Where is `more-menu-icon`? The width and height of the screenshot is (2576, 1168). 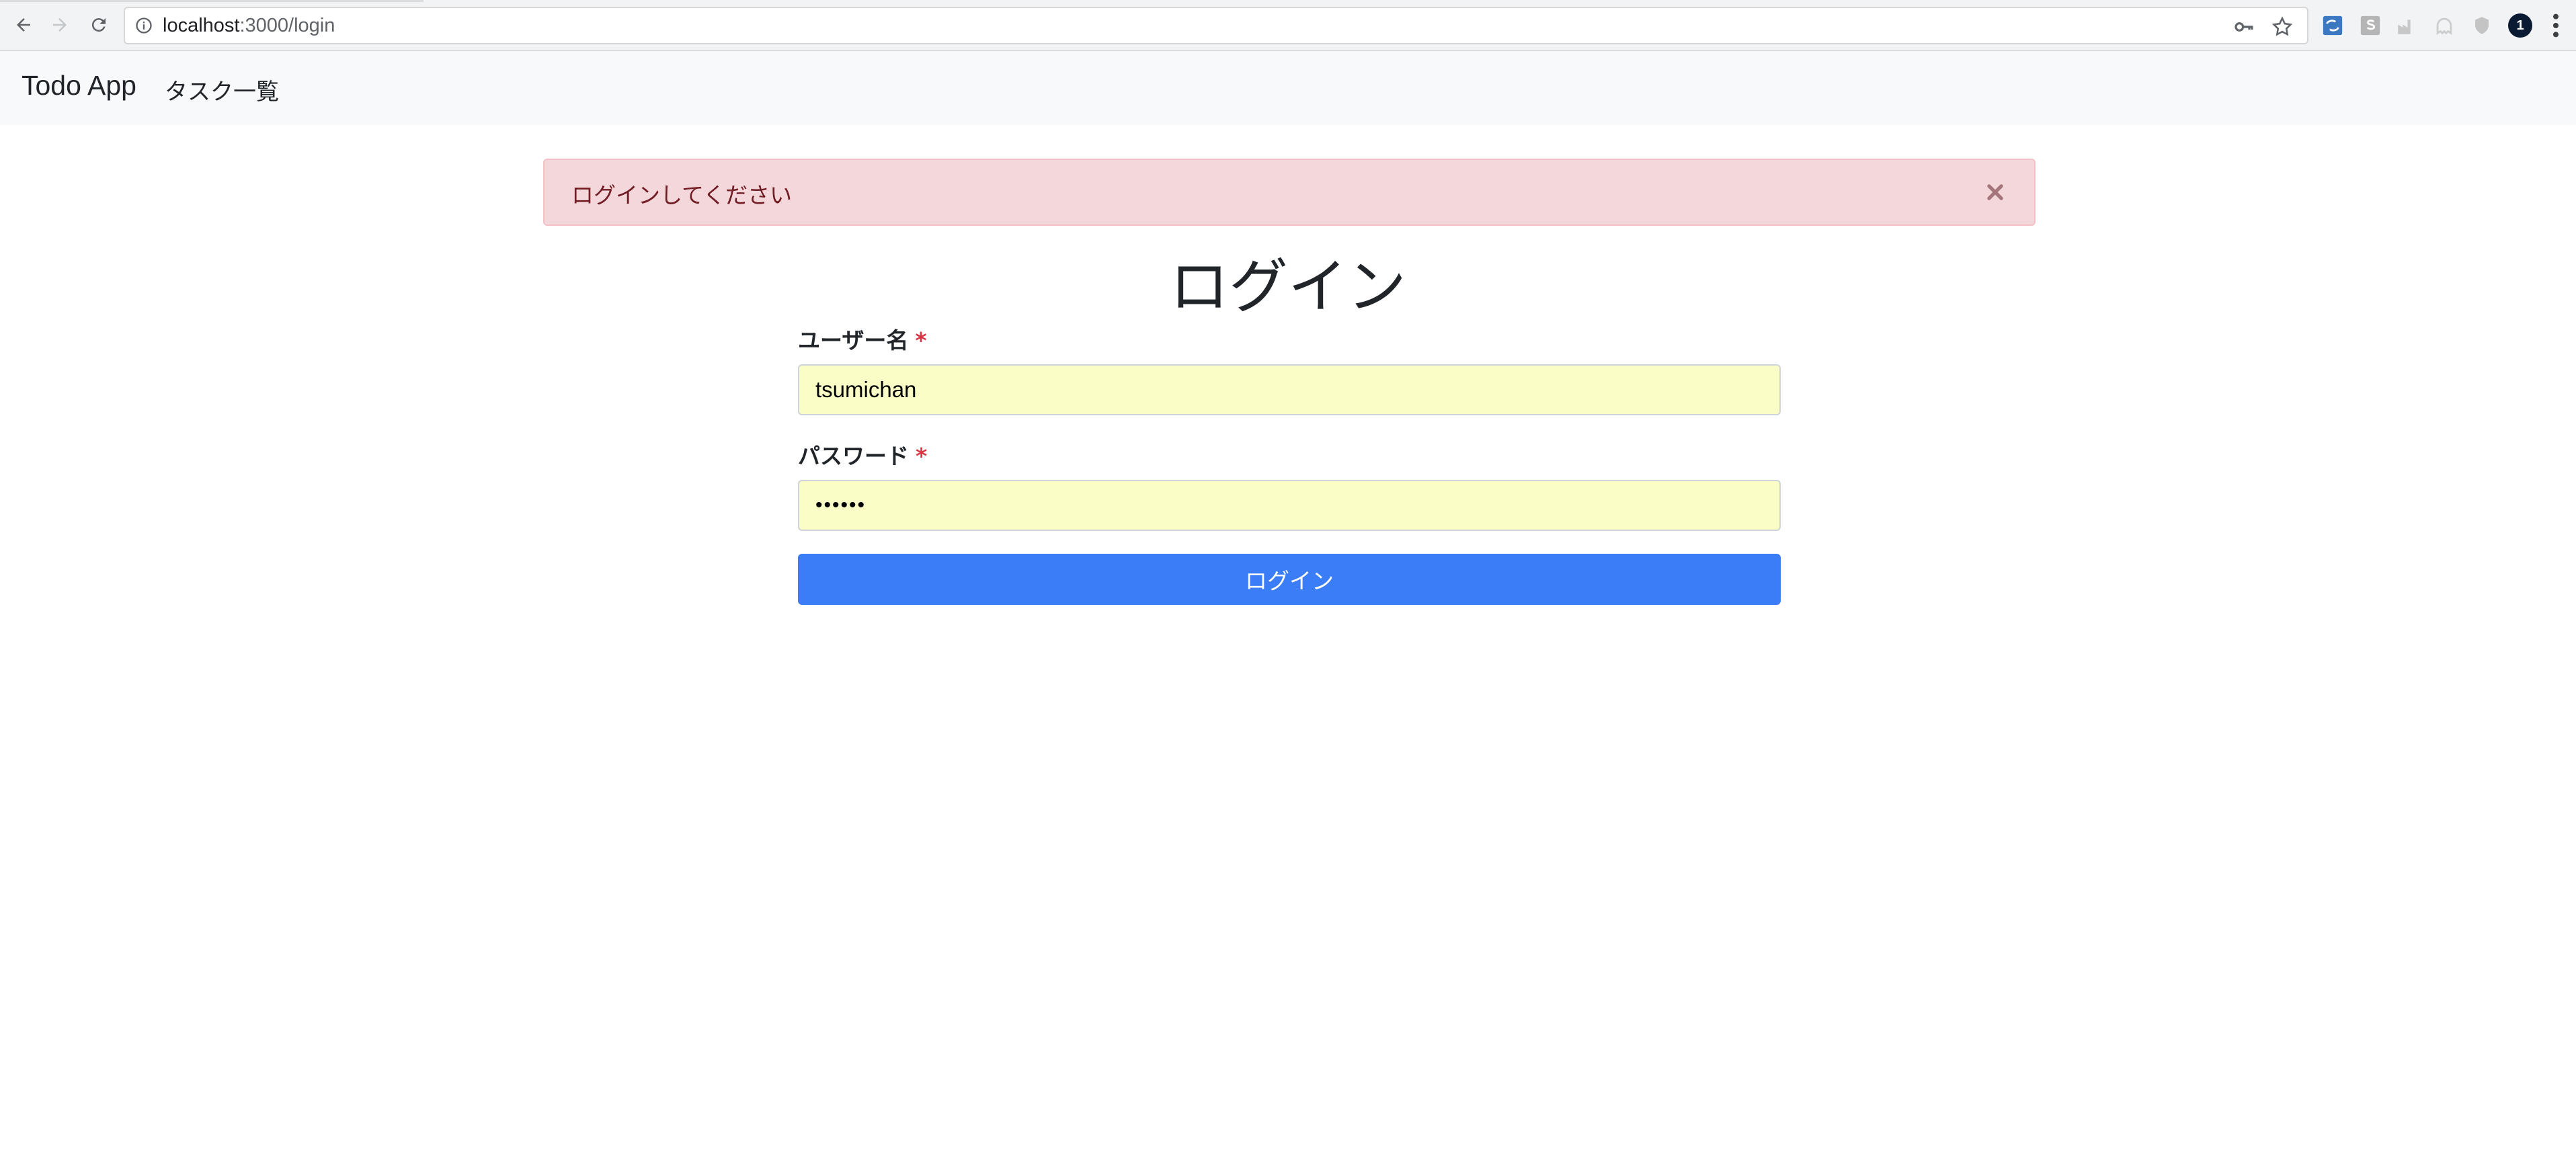
more-menu-icon is located at coordinates (2556, 25).